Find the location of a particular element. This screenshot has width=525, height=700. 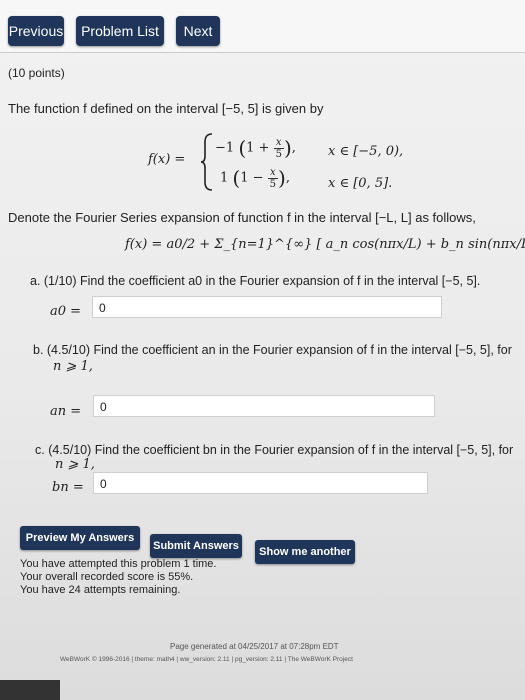

part-b-condition: n ⩾ 1, is located at coordinates (73, 366).